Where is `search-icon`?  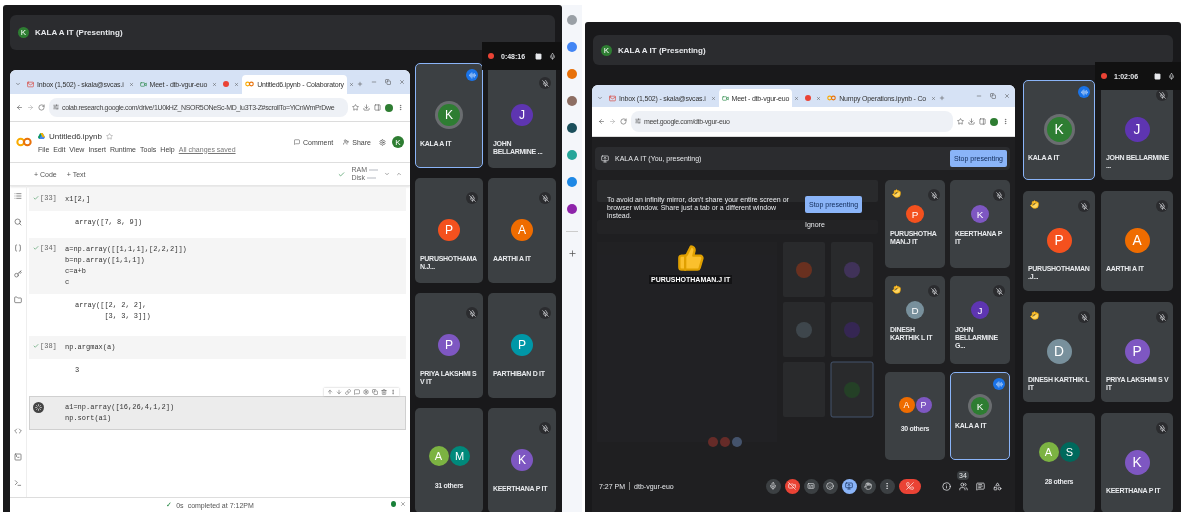 search-icon is located at coordinates (18, 222).